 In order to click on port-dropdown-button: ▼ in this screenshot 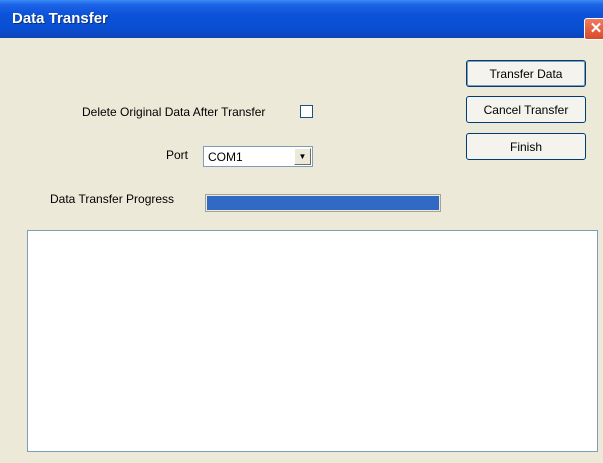, I will do `click(302, 156)`.